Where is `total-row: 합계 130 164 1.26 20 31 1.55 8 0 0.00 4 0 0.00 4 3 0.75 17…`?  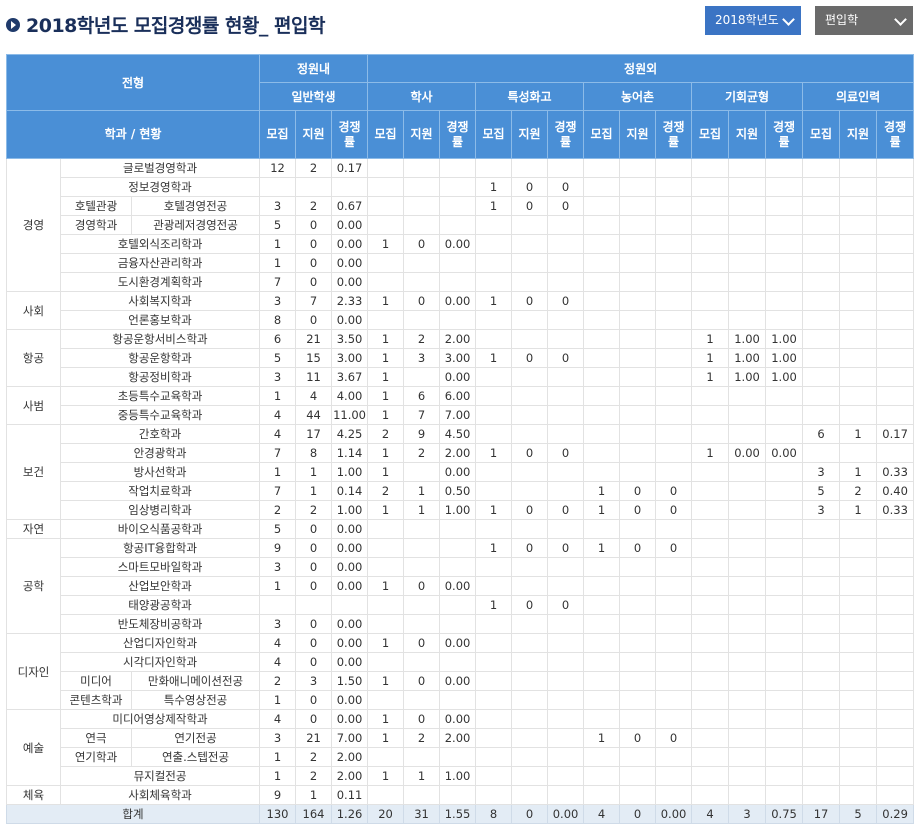 total-row: 합계 130 164 1.26 20 31 1.55 8 0 0.00 4 0 0.00 4 3 0.75 17… is located at coordinates (460, 814).